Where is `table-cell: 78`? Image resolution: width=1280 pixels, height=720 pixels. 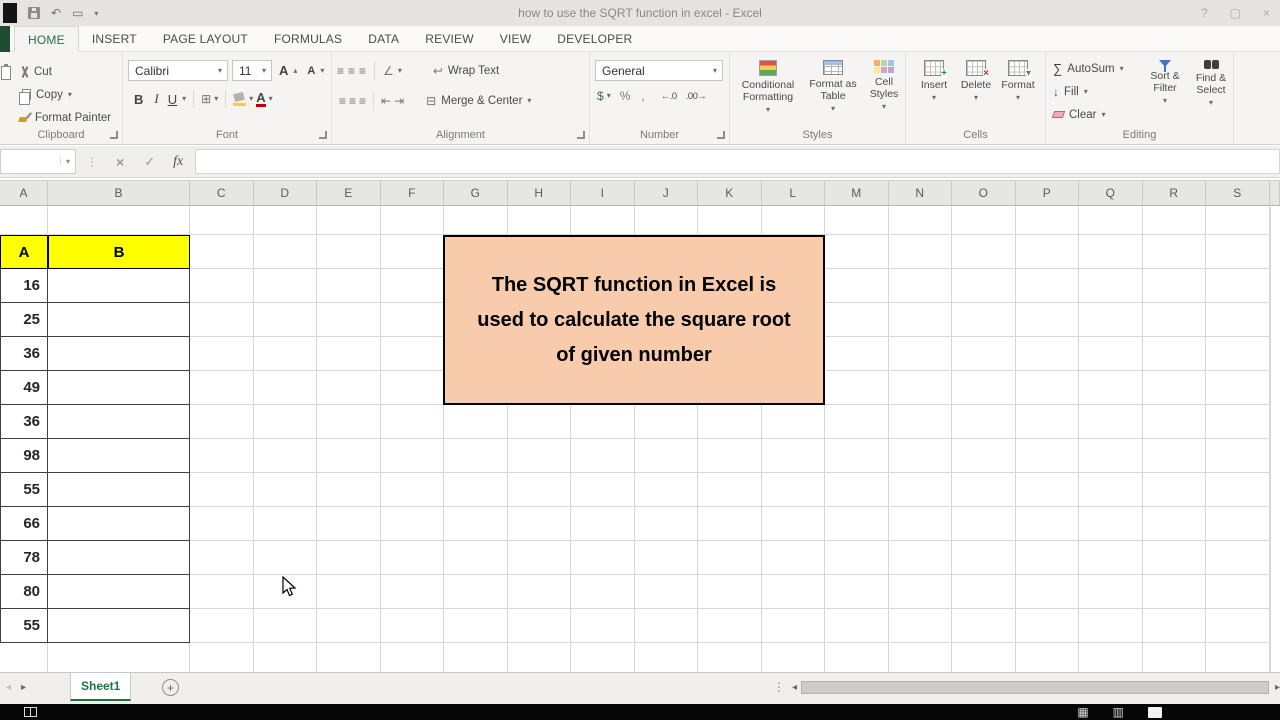 table-cell: 78 is located at coordinates (24, 558).